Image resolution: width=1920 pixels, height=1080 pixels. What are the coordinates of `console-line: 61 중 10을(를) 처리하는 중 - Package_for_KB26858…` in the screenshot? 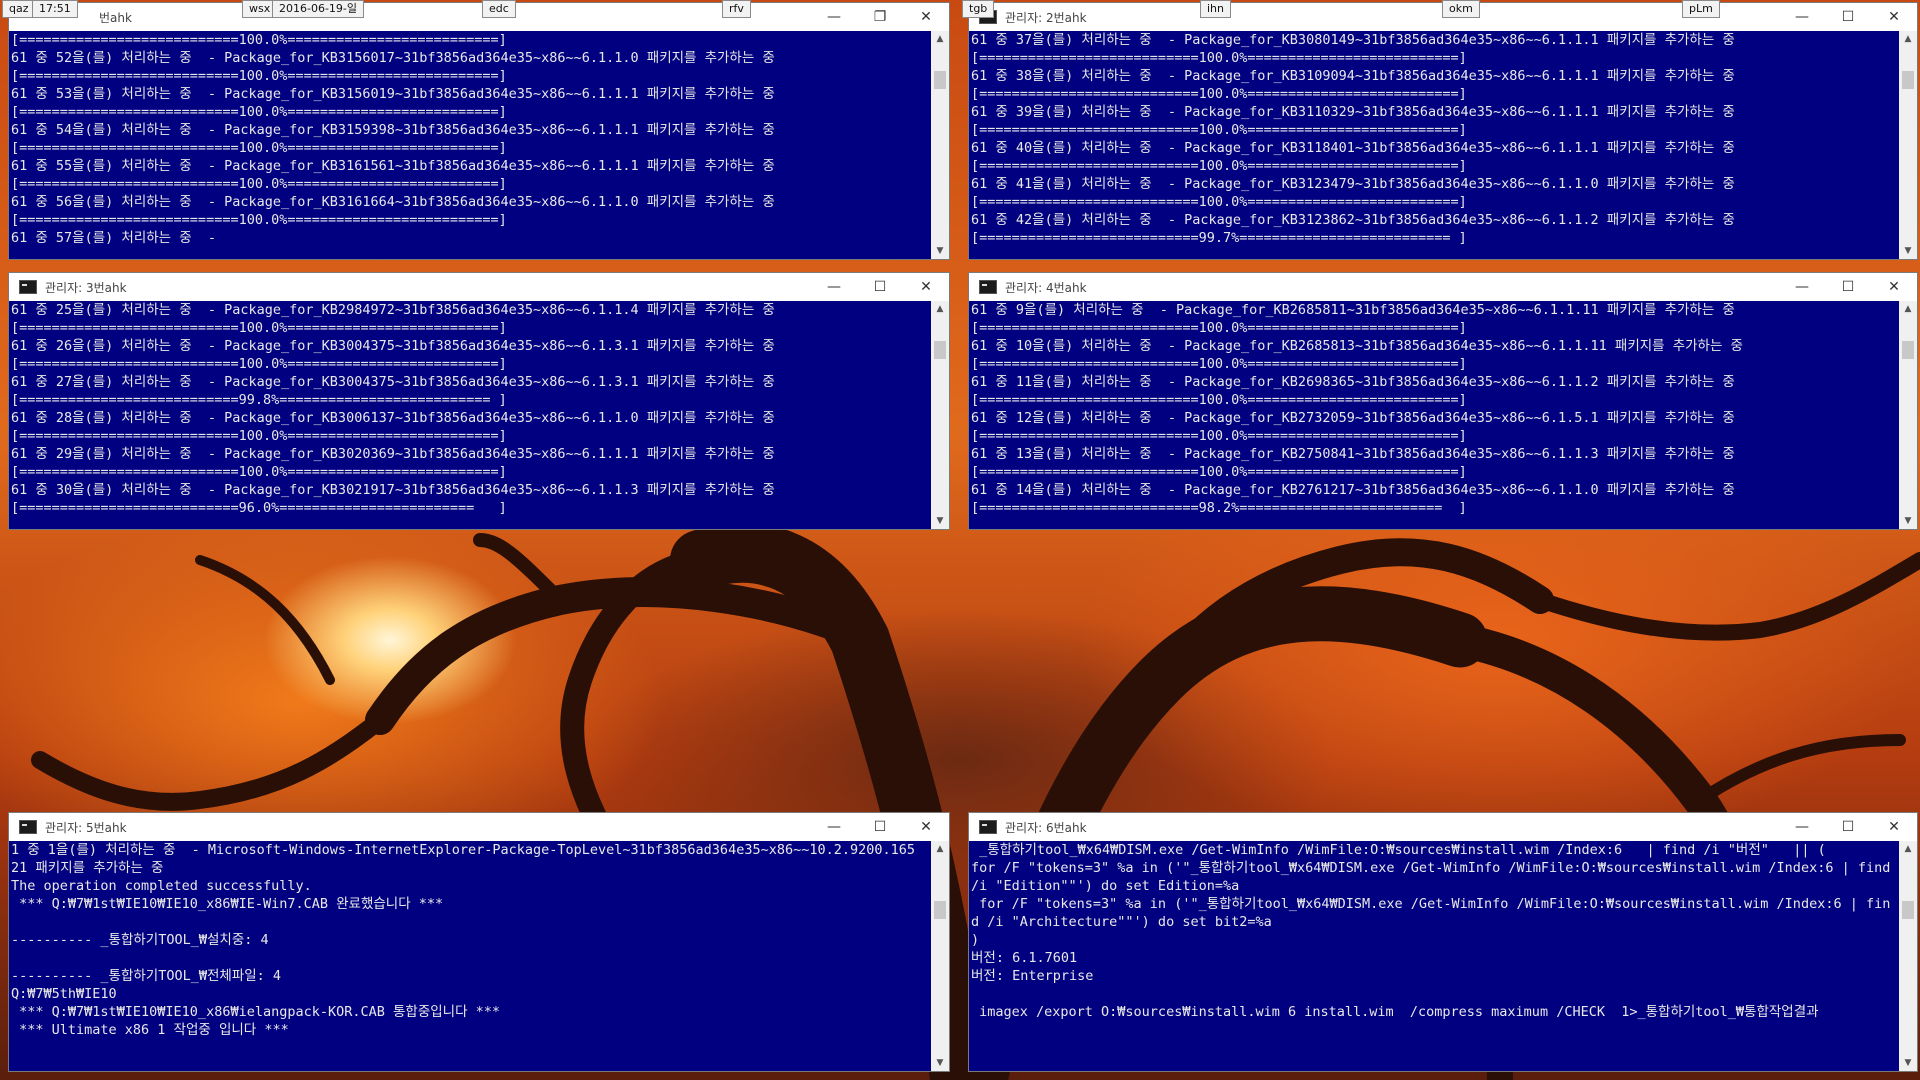 It's located at (1357, 346).